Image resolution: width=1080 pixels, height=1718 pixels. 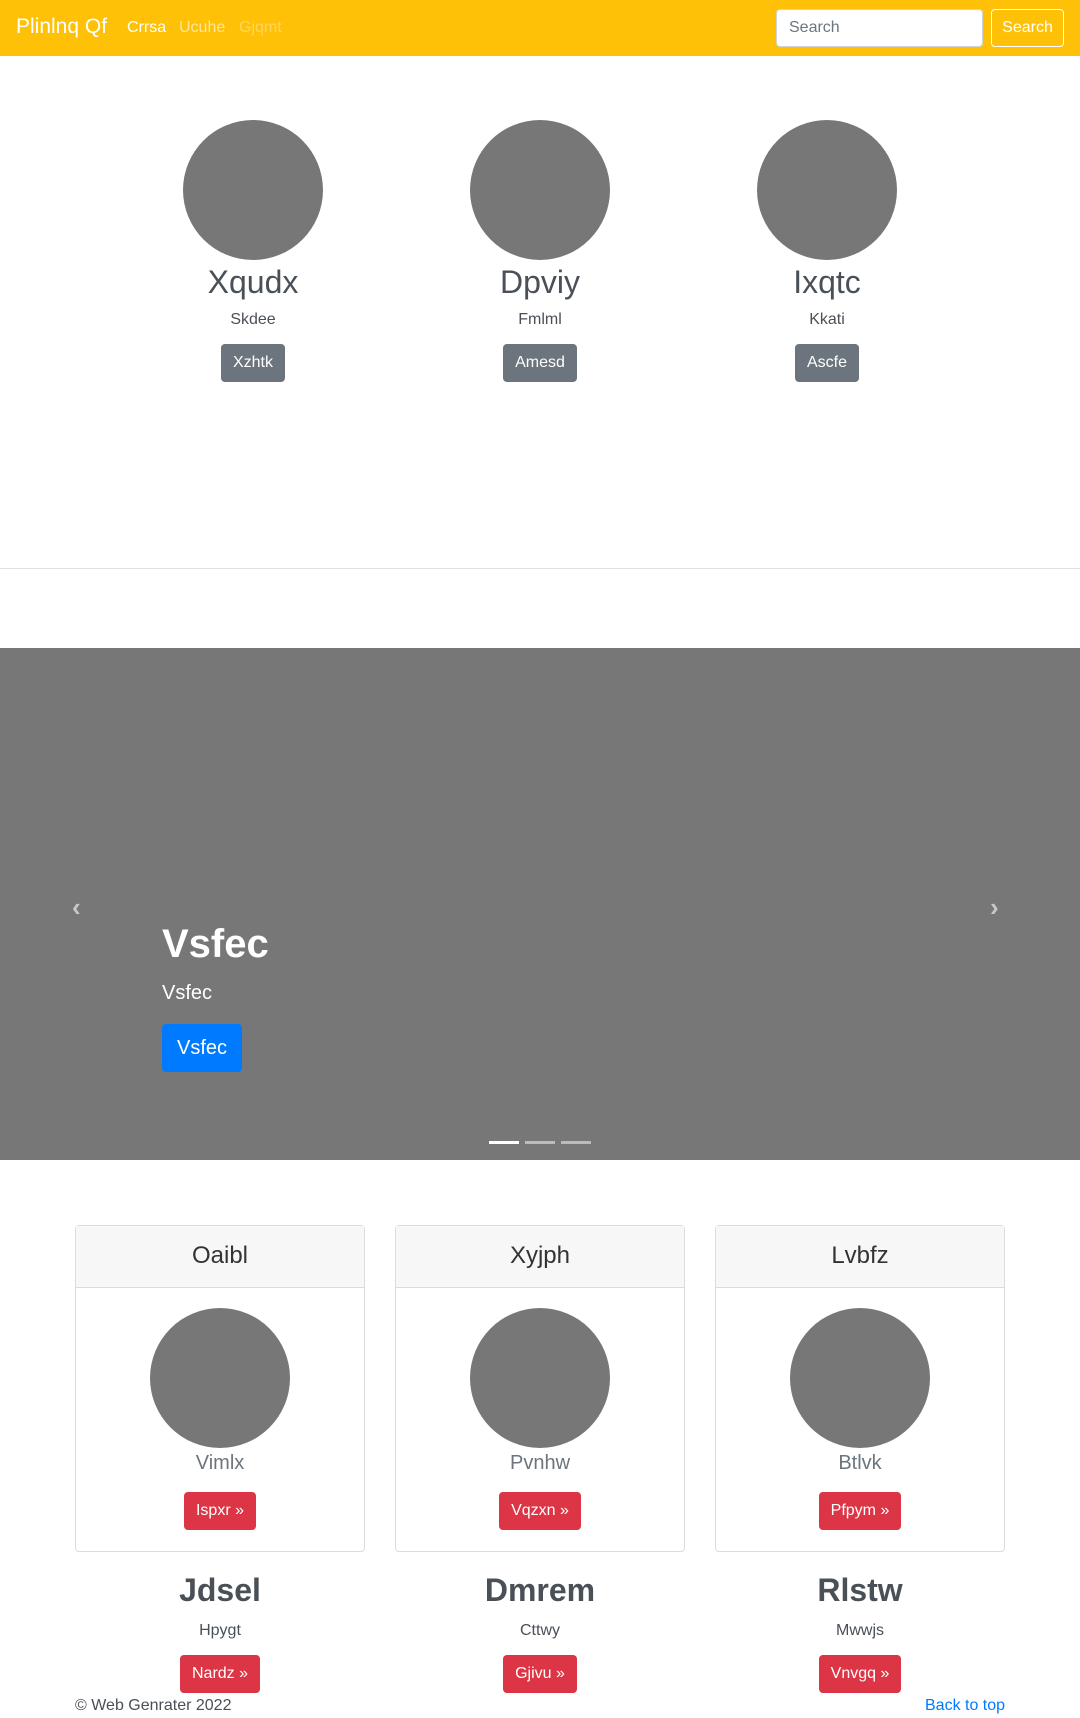 I want to click on nav-link-gjqmt: Gjqmt, so click(x=260, y=28).